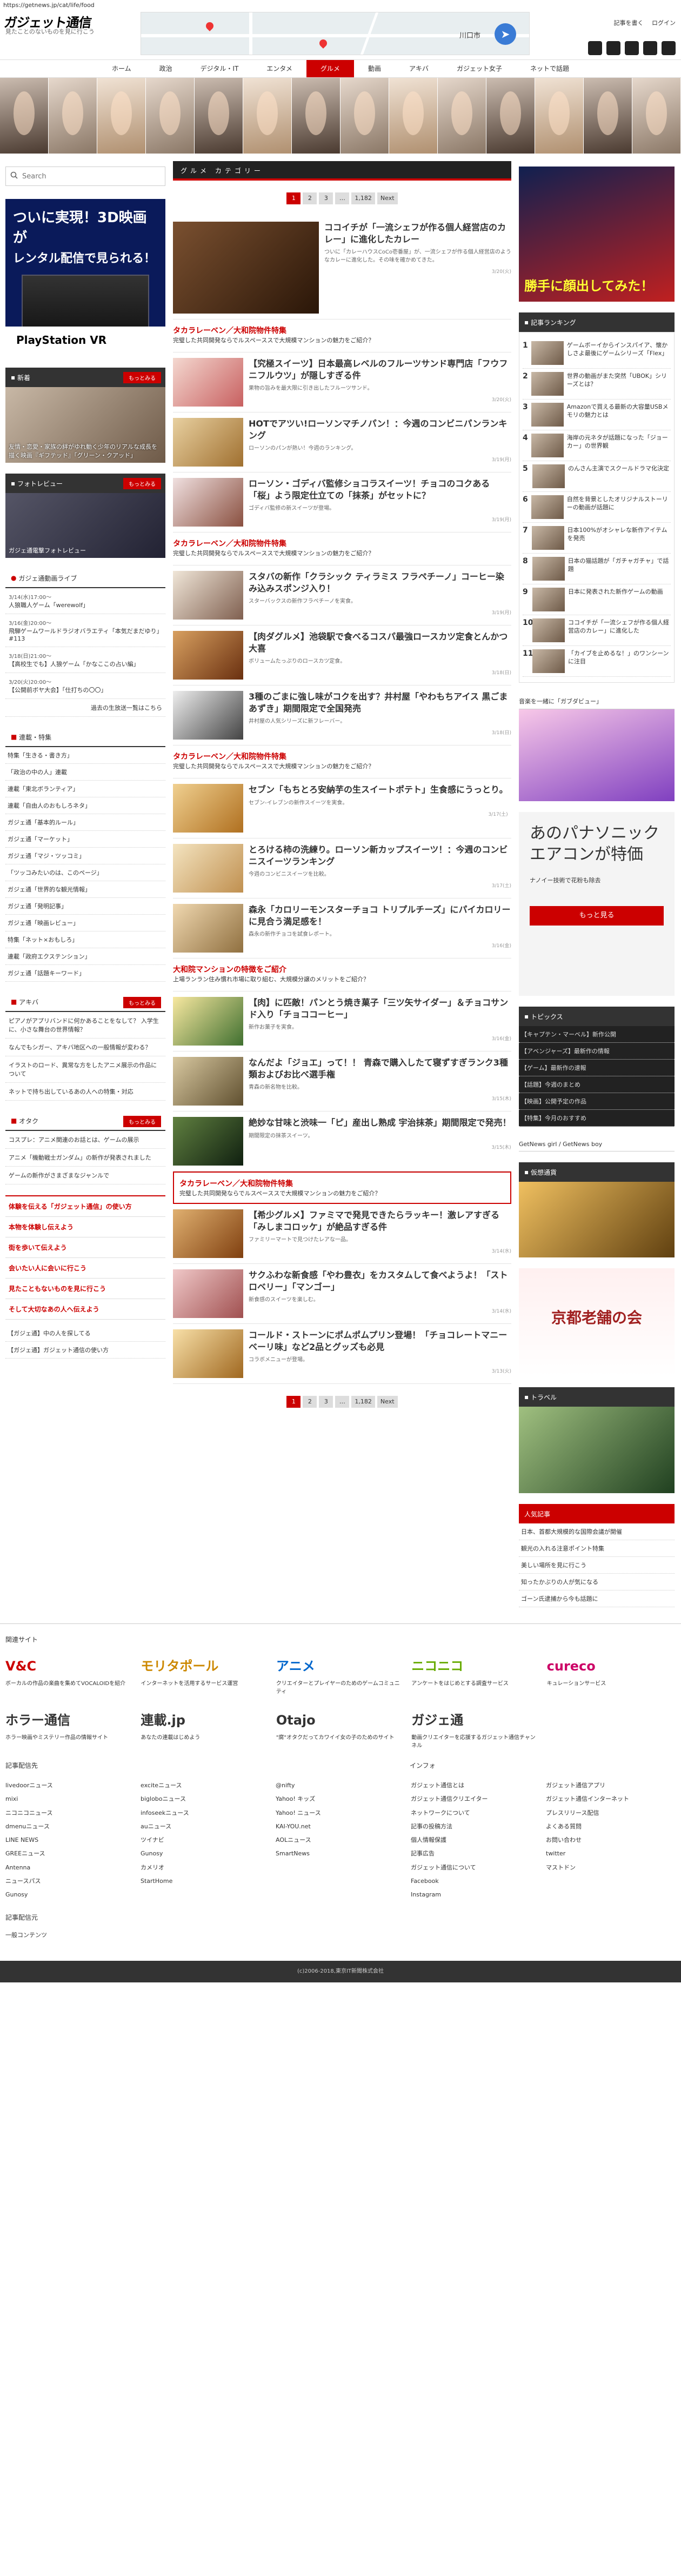  What do you see at coordinates (85, 772) in the screenshot?
I see `feature-item: 「政治の中の人」連載` at bounding box center [85, 772].